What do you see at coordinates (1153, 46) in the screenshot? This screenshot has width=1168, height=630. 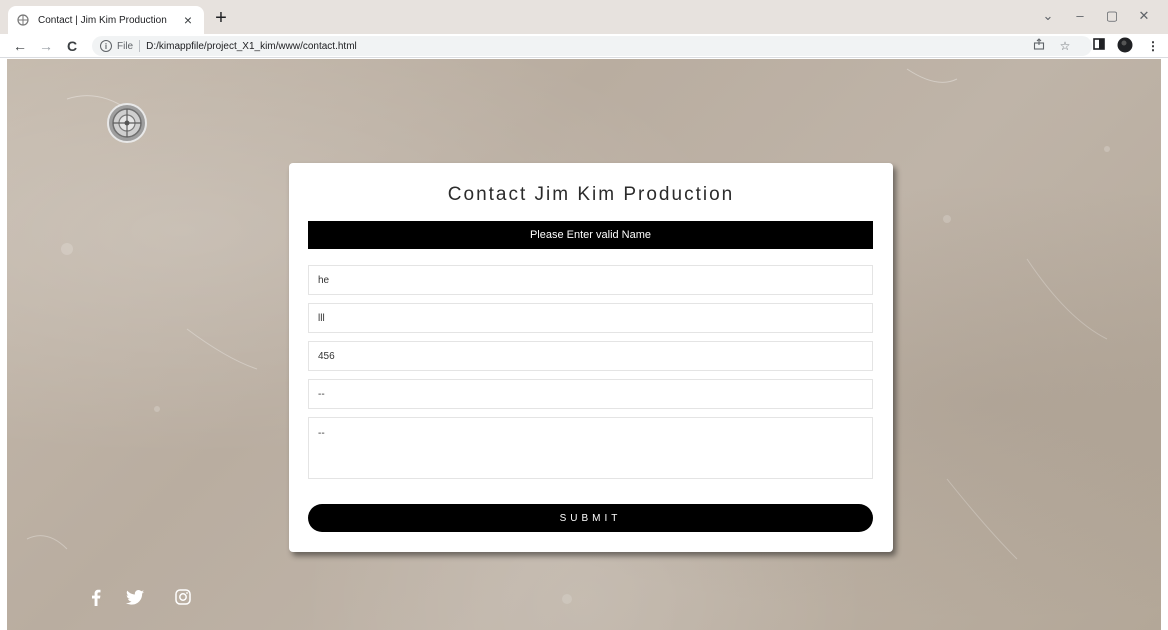 I see `more-menu-icon: ⋮` at bounding box center [1153, 46].